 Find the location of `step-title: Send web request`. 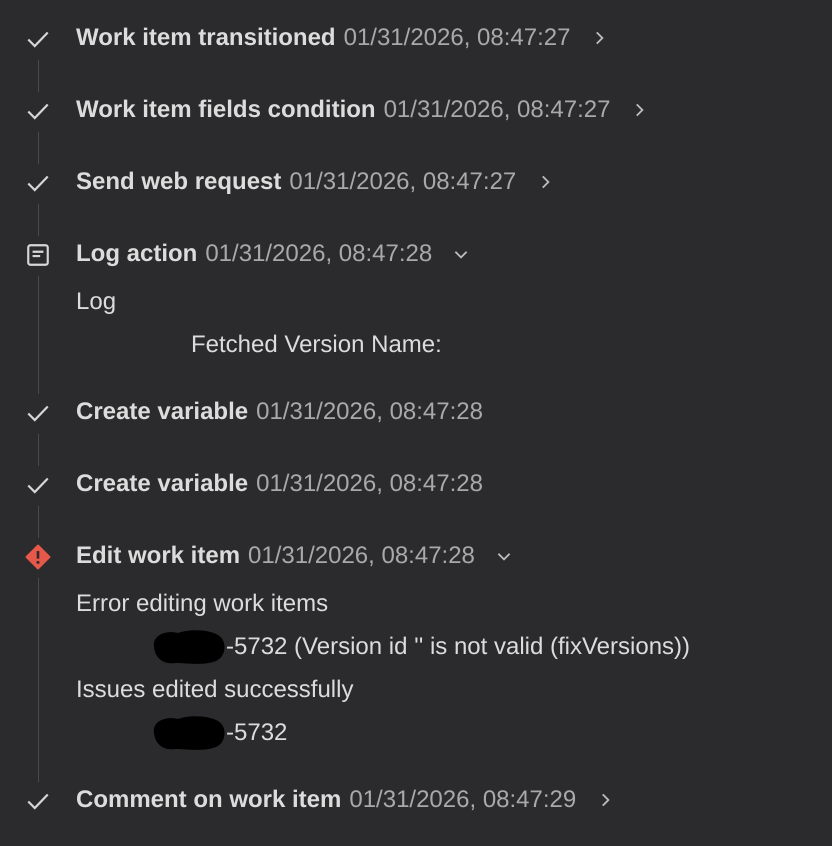

step-title: Send web request is located at coordinates (179, 182).